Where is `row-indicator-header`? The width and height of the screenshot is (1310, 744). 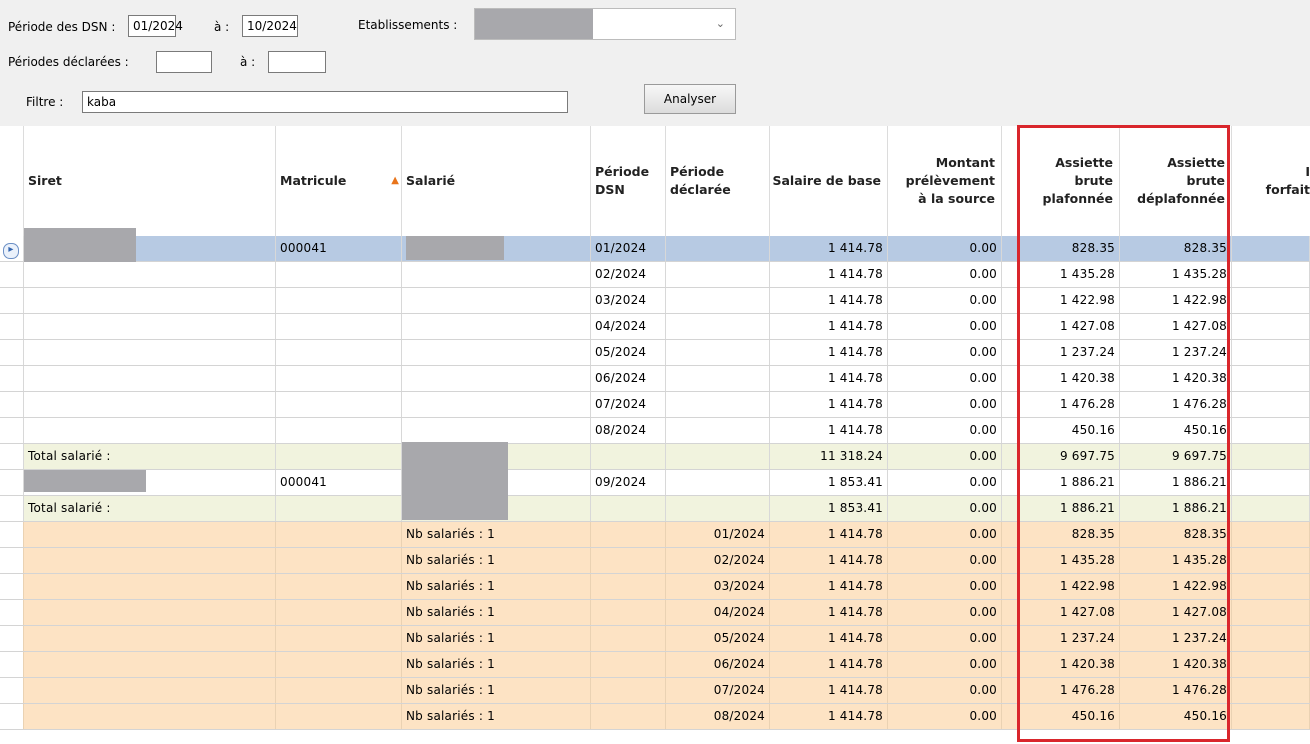
row-indicator-header is located at coordinates (12, 181).